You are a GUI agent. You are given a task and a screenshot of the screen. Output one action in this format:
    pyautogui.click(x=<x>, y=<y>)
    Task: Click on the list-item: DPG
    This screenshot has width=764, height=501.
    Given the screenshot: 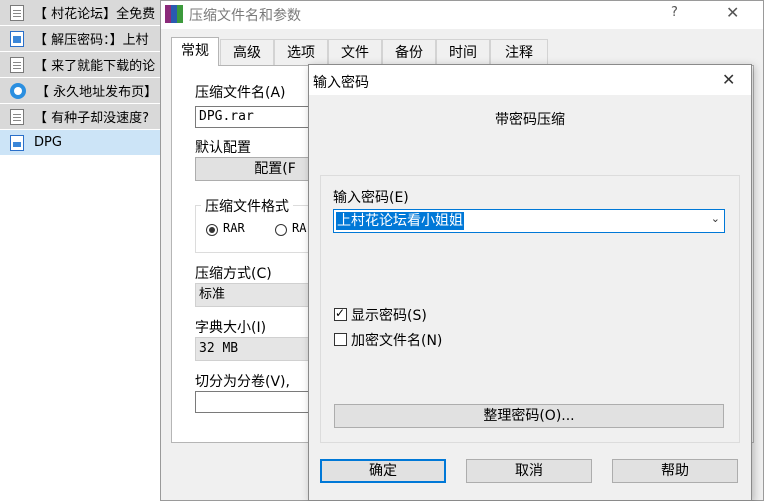 What is the action you would take?
    pyautogui.click(x=82, y=142)
    